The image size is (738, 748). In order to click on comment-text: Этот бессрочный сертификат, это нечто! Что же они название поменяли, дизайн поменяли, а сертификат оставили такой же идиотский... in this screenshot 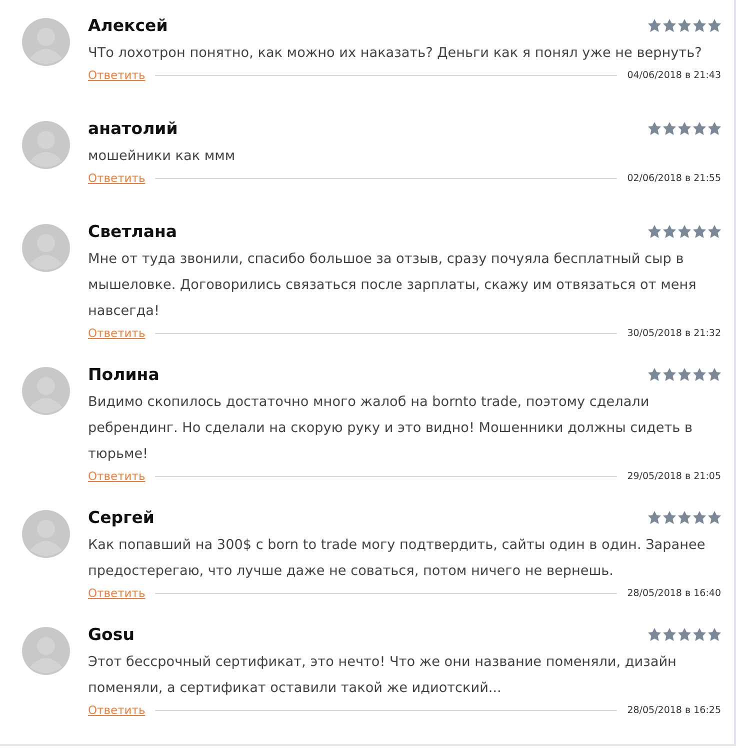, I will do `click(383, 675)`.